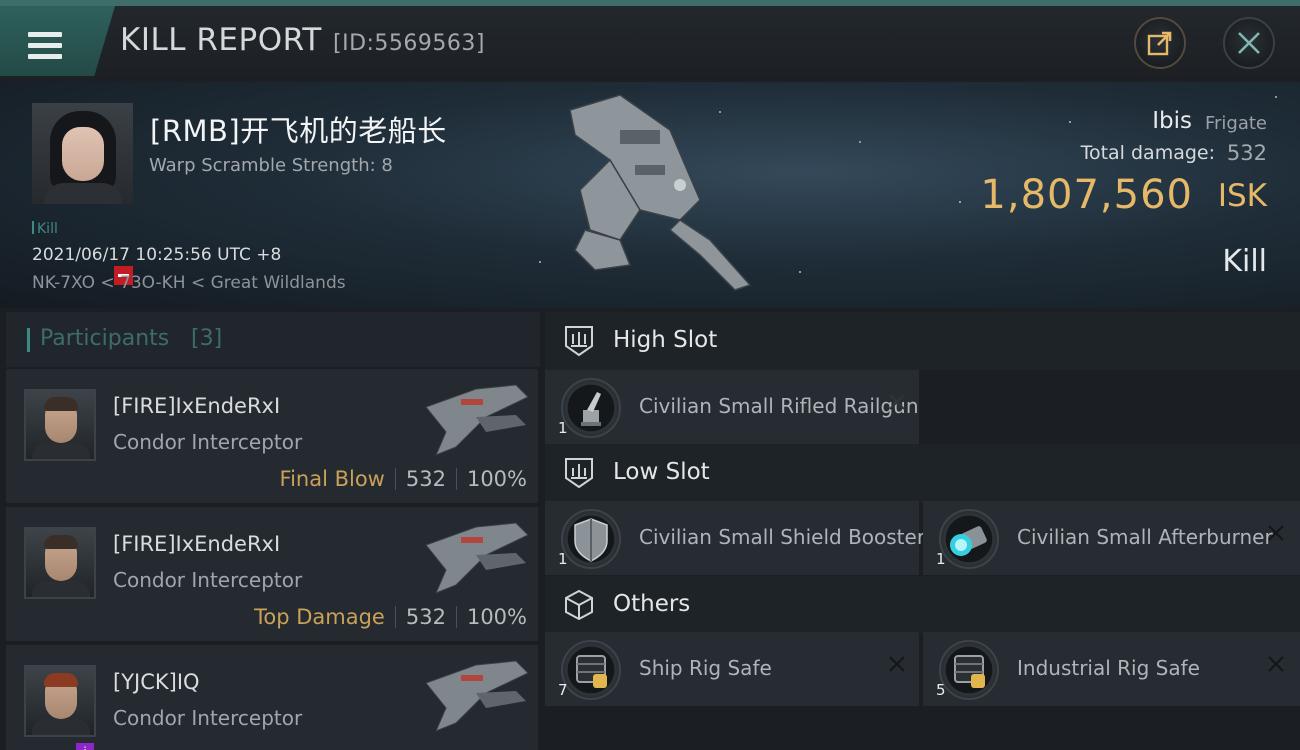 Image resolution: width=1300 pixels, height=750 pixels. I want to click on module-item: 7 Ship Rig Safe, so click(732, 669).